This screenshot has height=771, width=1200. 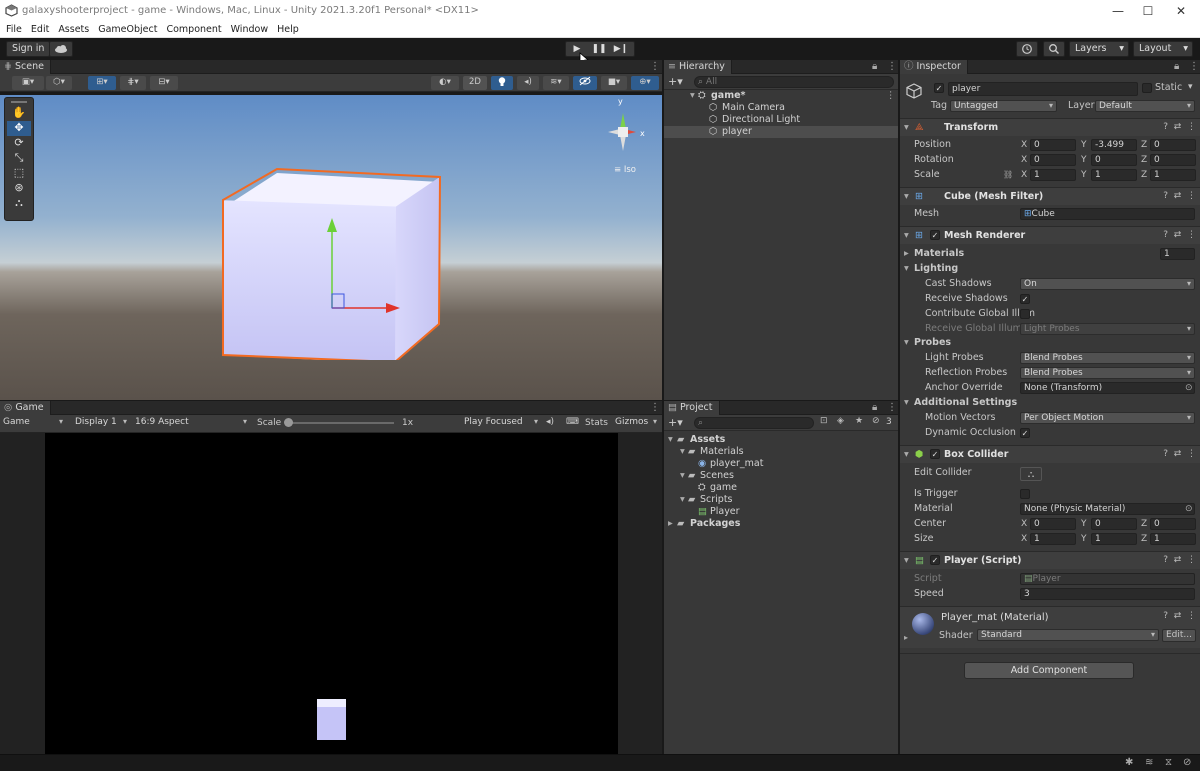 I want to click on scene-menu-icon: ⋮, so click(x=891, y=96).